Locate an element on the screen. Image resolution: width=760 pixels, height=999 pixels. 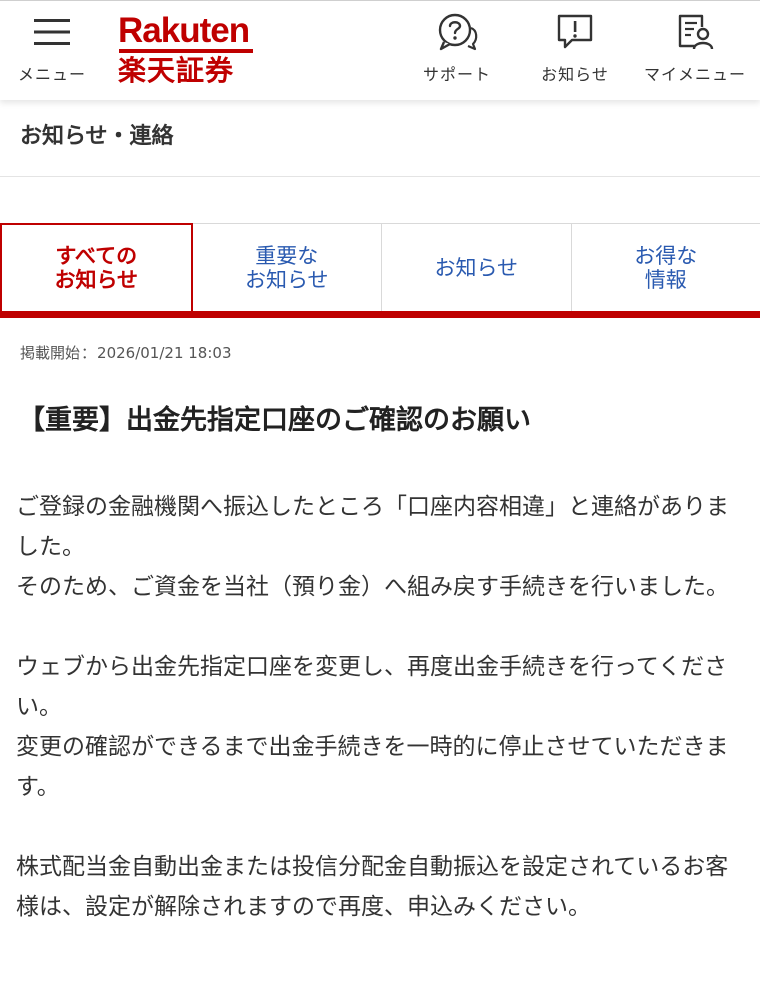
notice-alert-icon is located at coordinates (575, 32).